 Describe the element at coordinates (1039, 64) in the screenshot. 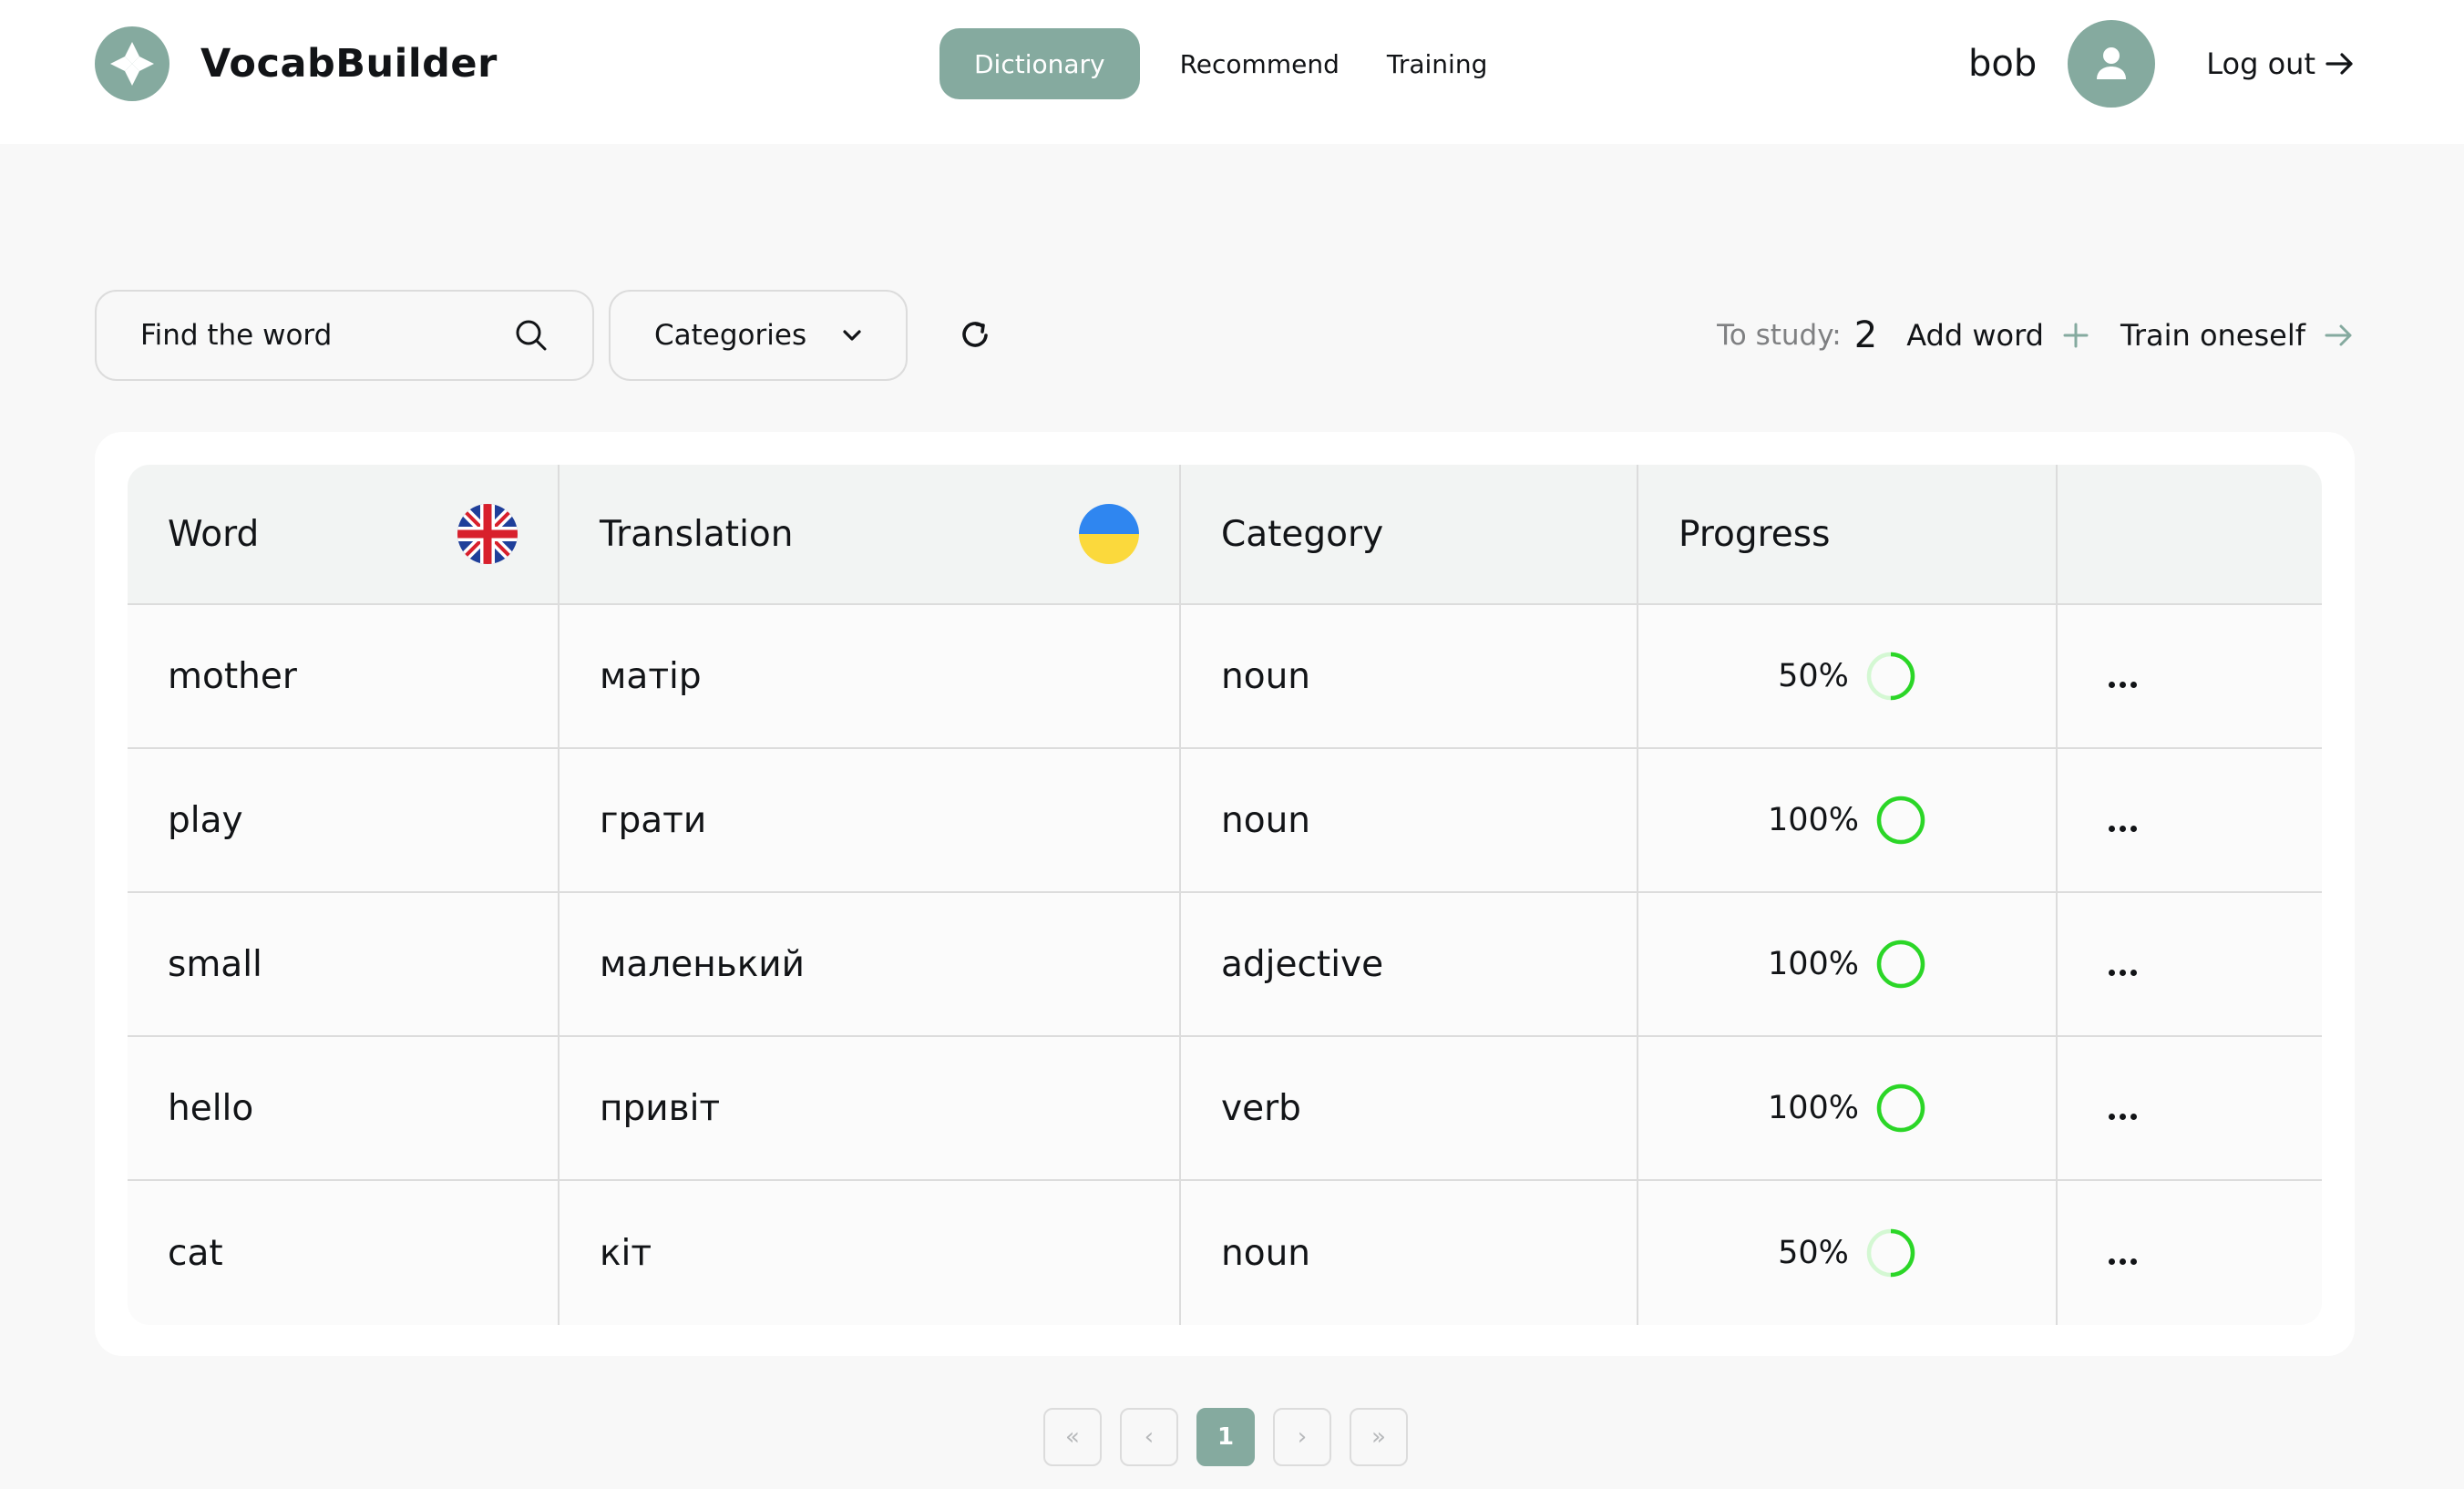

I see `nav-dictionary: Dictionary` at that location.